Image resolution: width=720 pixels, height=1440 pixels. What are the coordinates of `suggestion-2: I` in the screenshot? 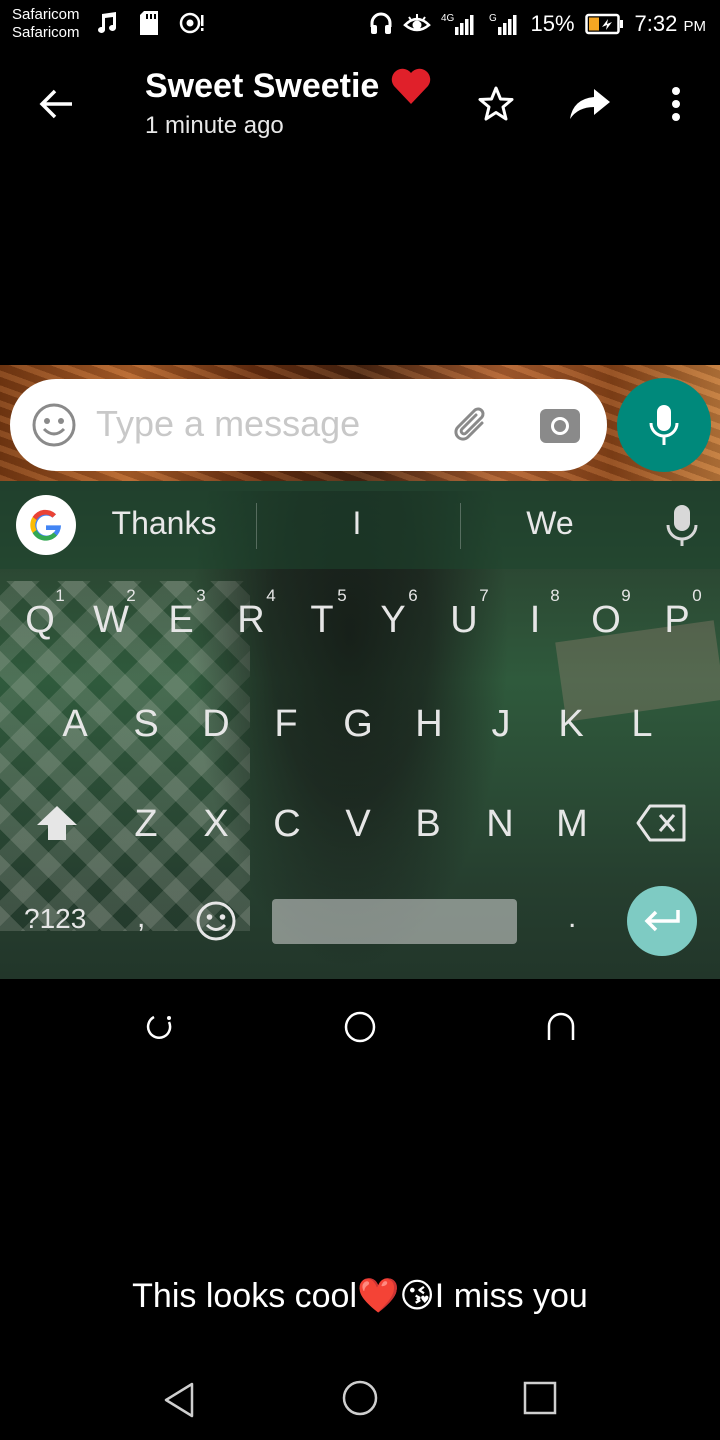 It's located at (357, 523).